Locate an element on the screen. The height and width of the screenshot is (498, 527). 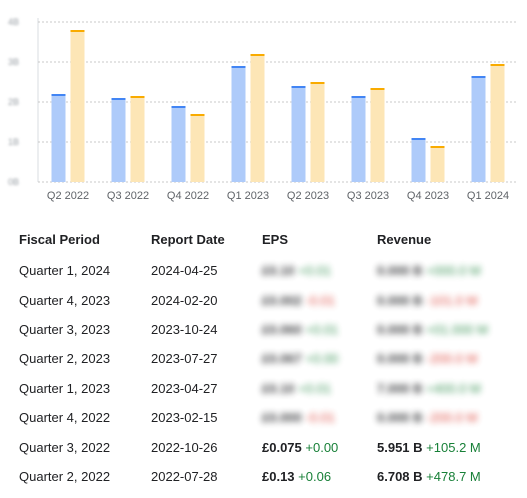
fiscal-period-cell: Quarter 4, 2022 is located at coordinates (65, 418).